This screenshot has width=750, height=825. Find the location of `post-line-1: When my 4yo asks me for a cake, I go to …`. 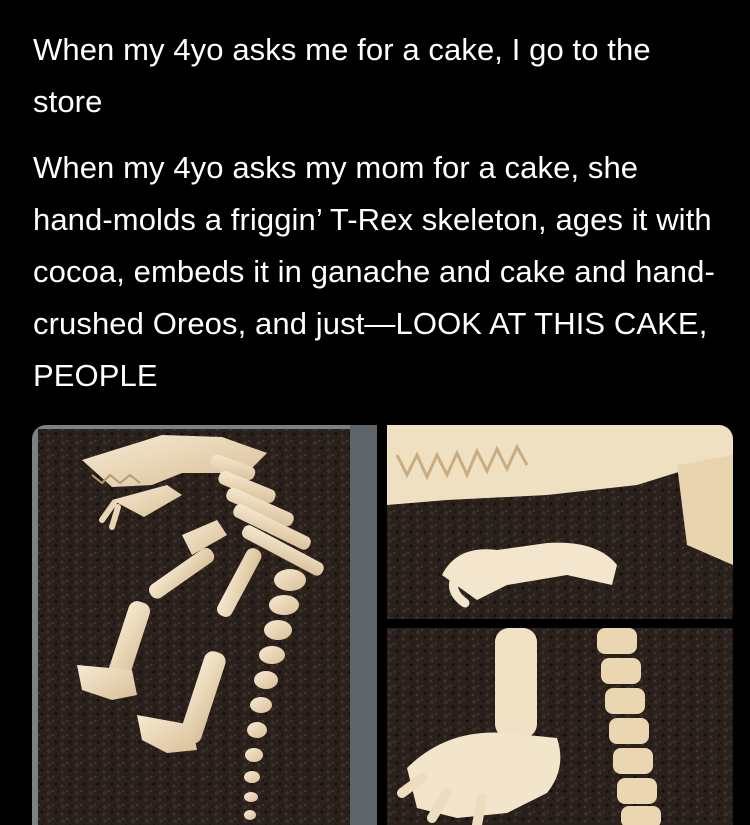

post-line-1: When my 4yo asks me for a cake, I go to … is located at coordinates (342, 75).